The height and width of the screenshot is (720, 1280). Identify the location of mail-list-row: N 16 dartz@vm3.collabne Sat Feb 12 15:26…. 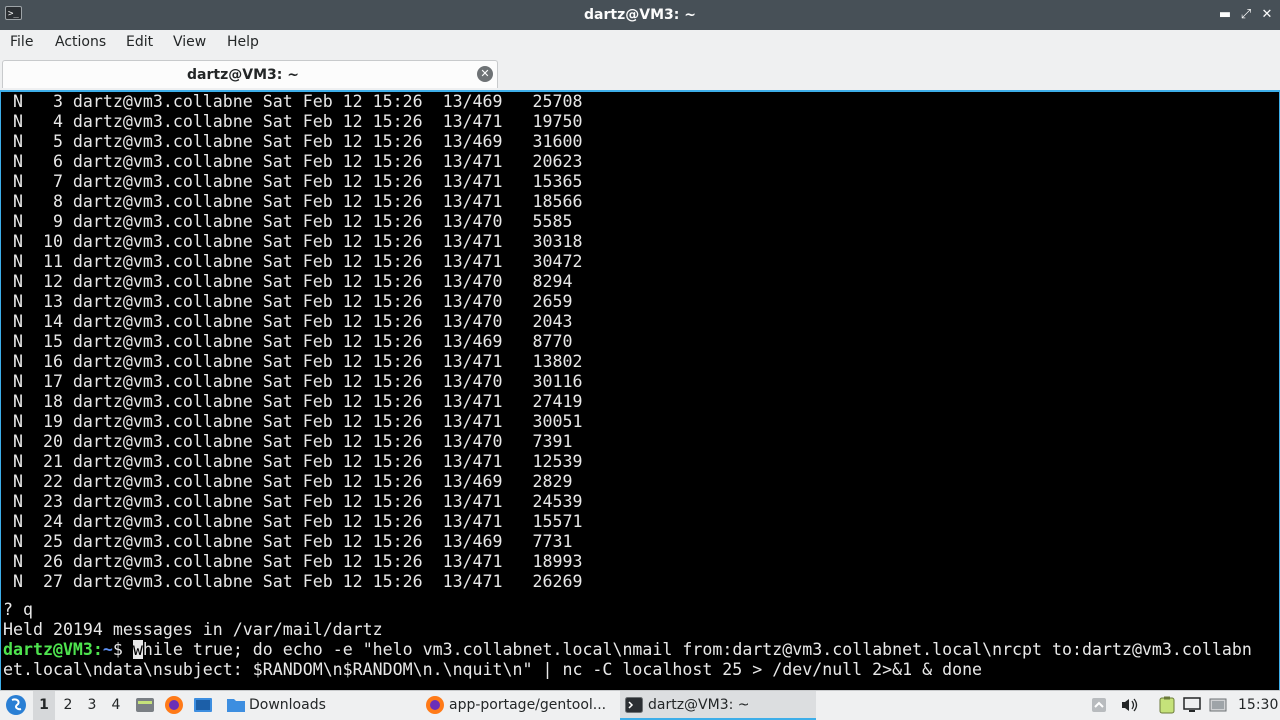
(293, 361).